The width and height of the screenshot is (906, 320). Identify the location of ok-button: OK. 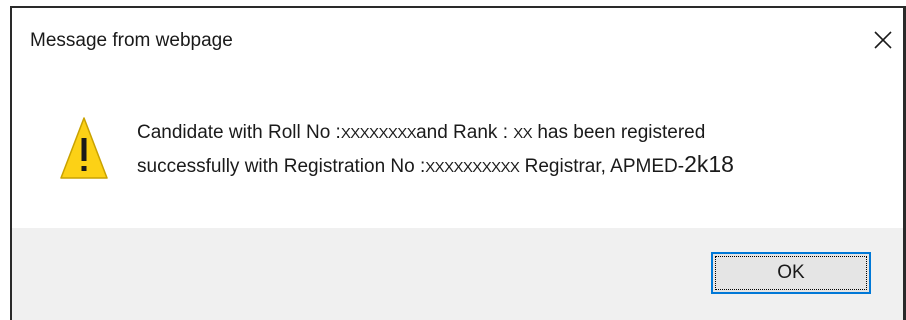
(791, 273).